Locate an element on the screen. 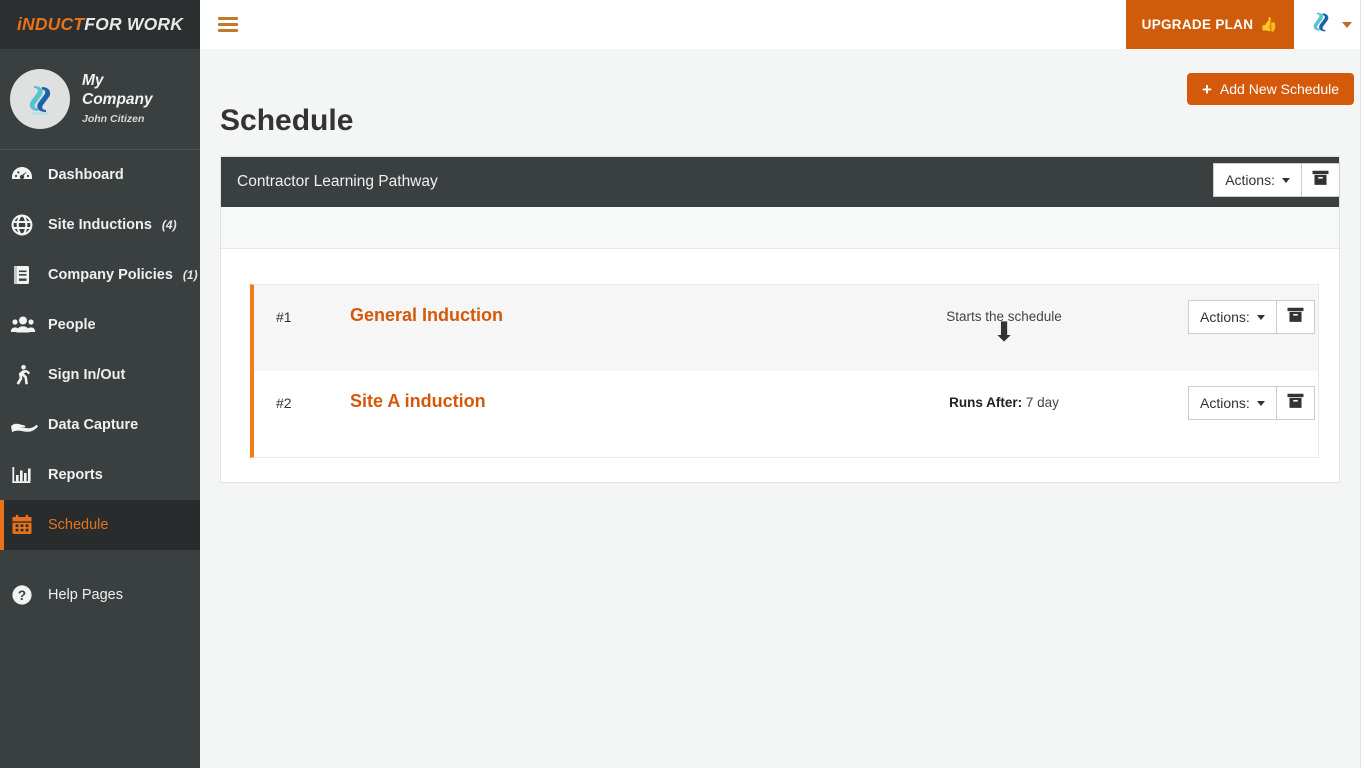  upgrade-plan-label: UPGRADE PLAN is located at coordinates (1197, 24).